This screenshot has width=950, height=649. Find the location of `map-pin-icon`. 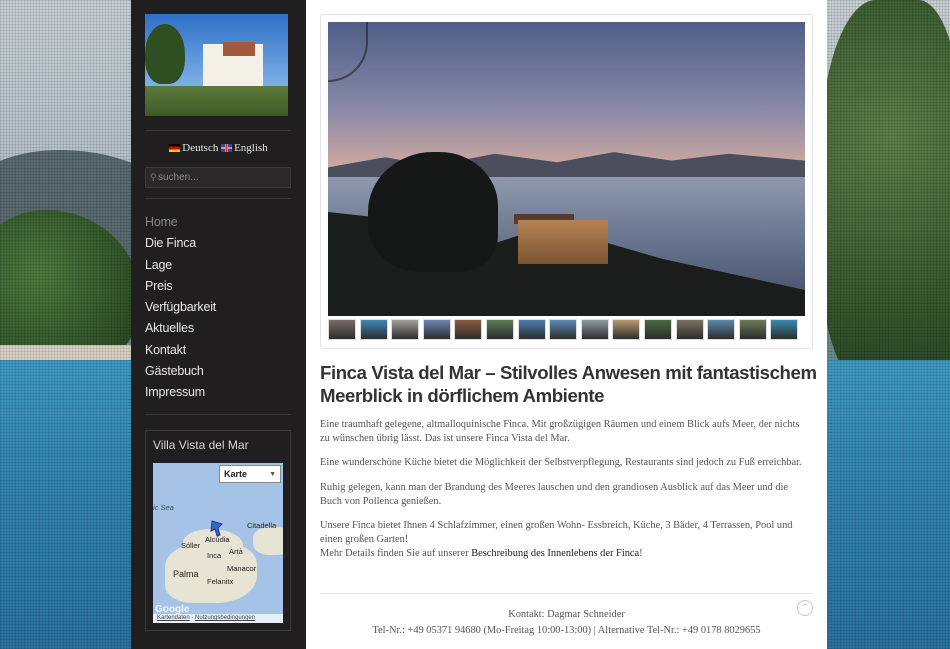

map-pin-icon is located at coordinates (217, 529).